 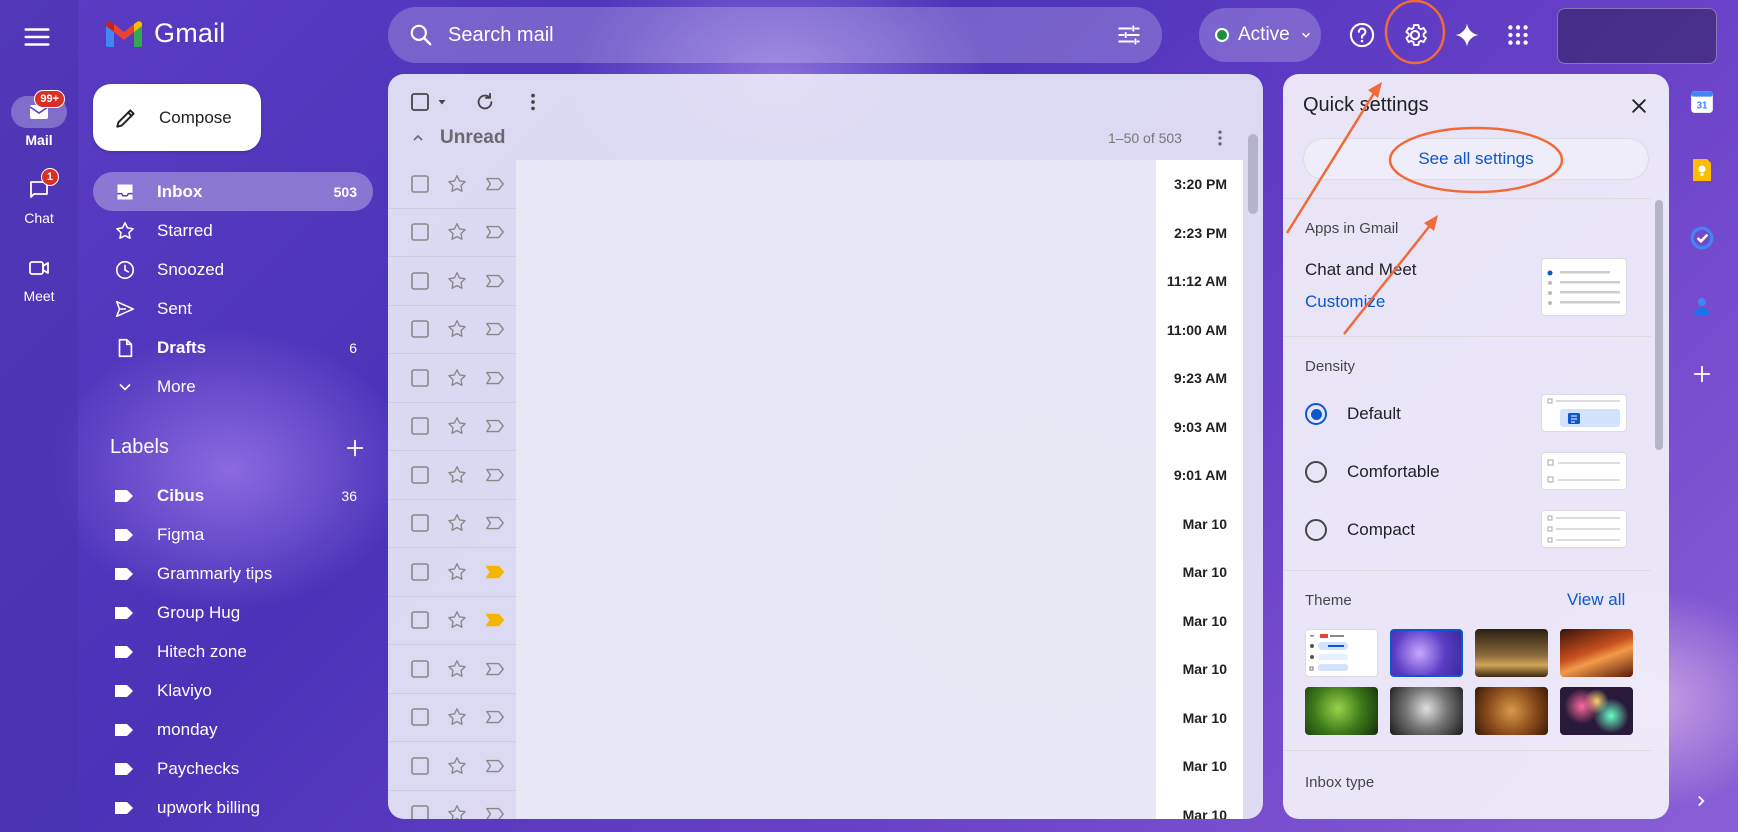 What do you see at coordinates (1341, 653) in the screenshot?
I see `theme-default` at bounding box center [1341, 653].